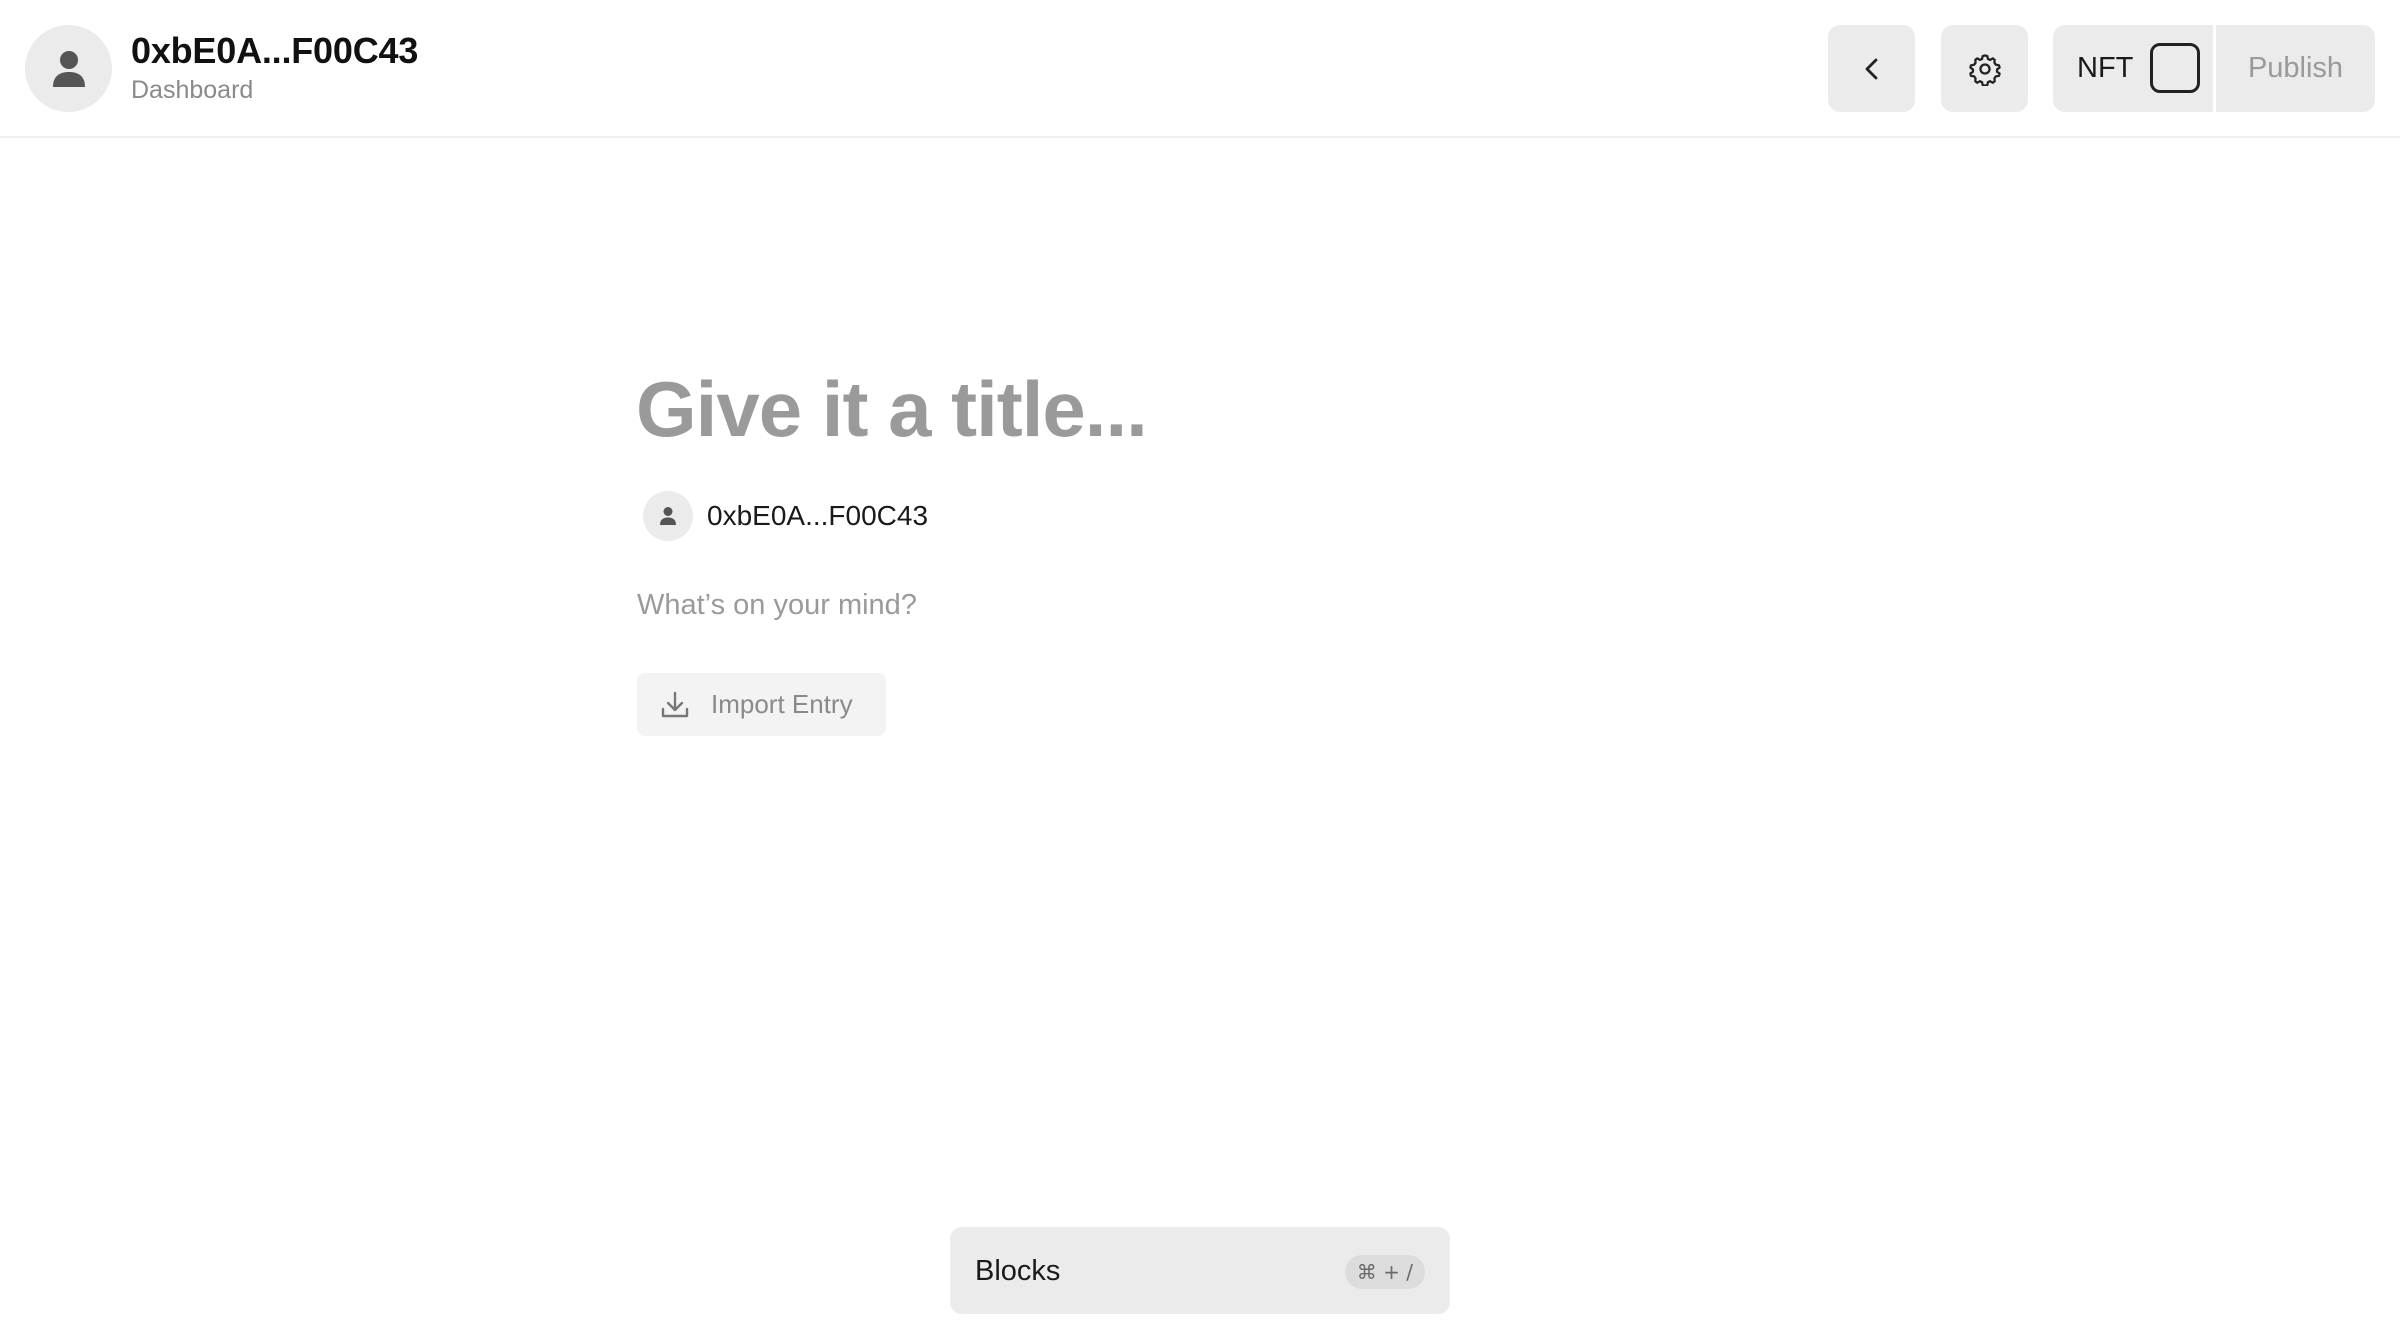 The width and height of the screenshot is (2400, 1340). What do you see at coordinates (818, 515) in the screenshot?
I see `author-name: 0xbE0A...F00C43` at bounding box center [818, 515].